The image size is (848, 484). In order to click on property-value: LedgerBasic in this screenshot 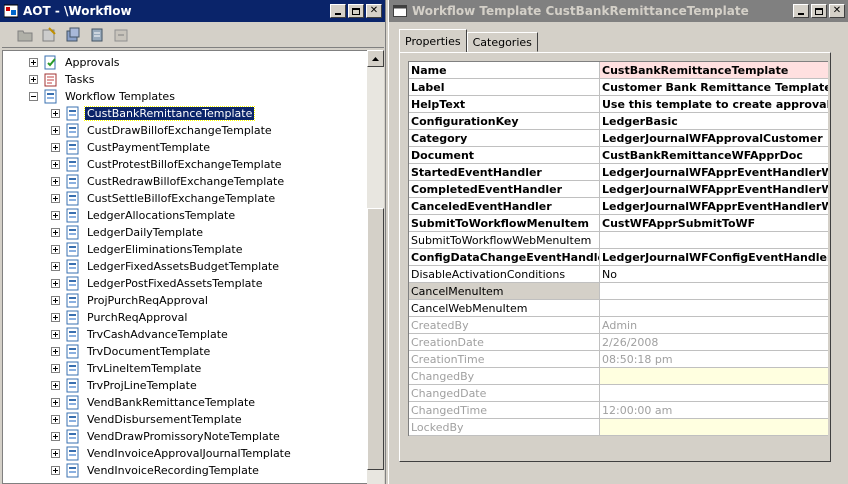, I will do `click(714, 121)`.